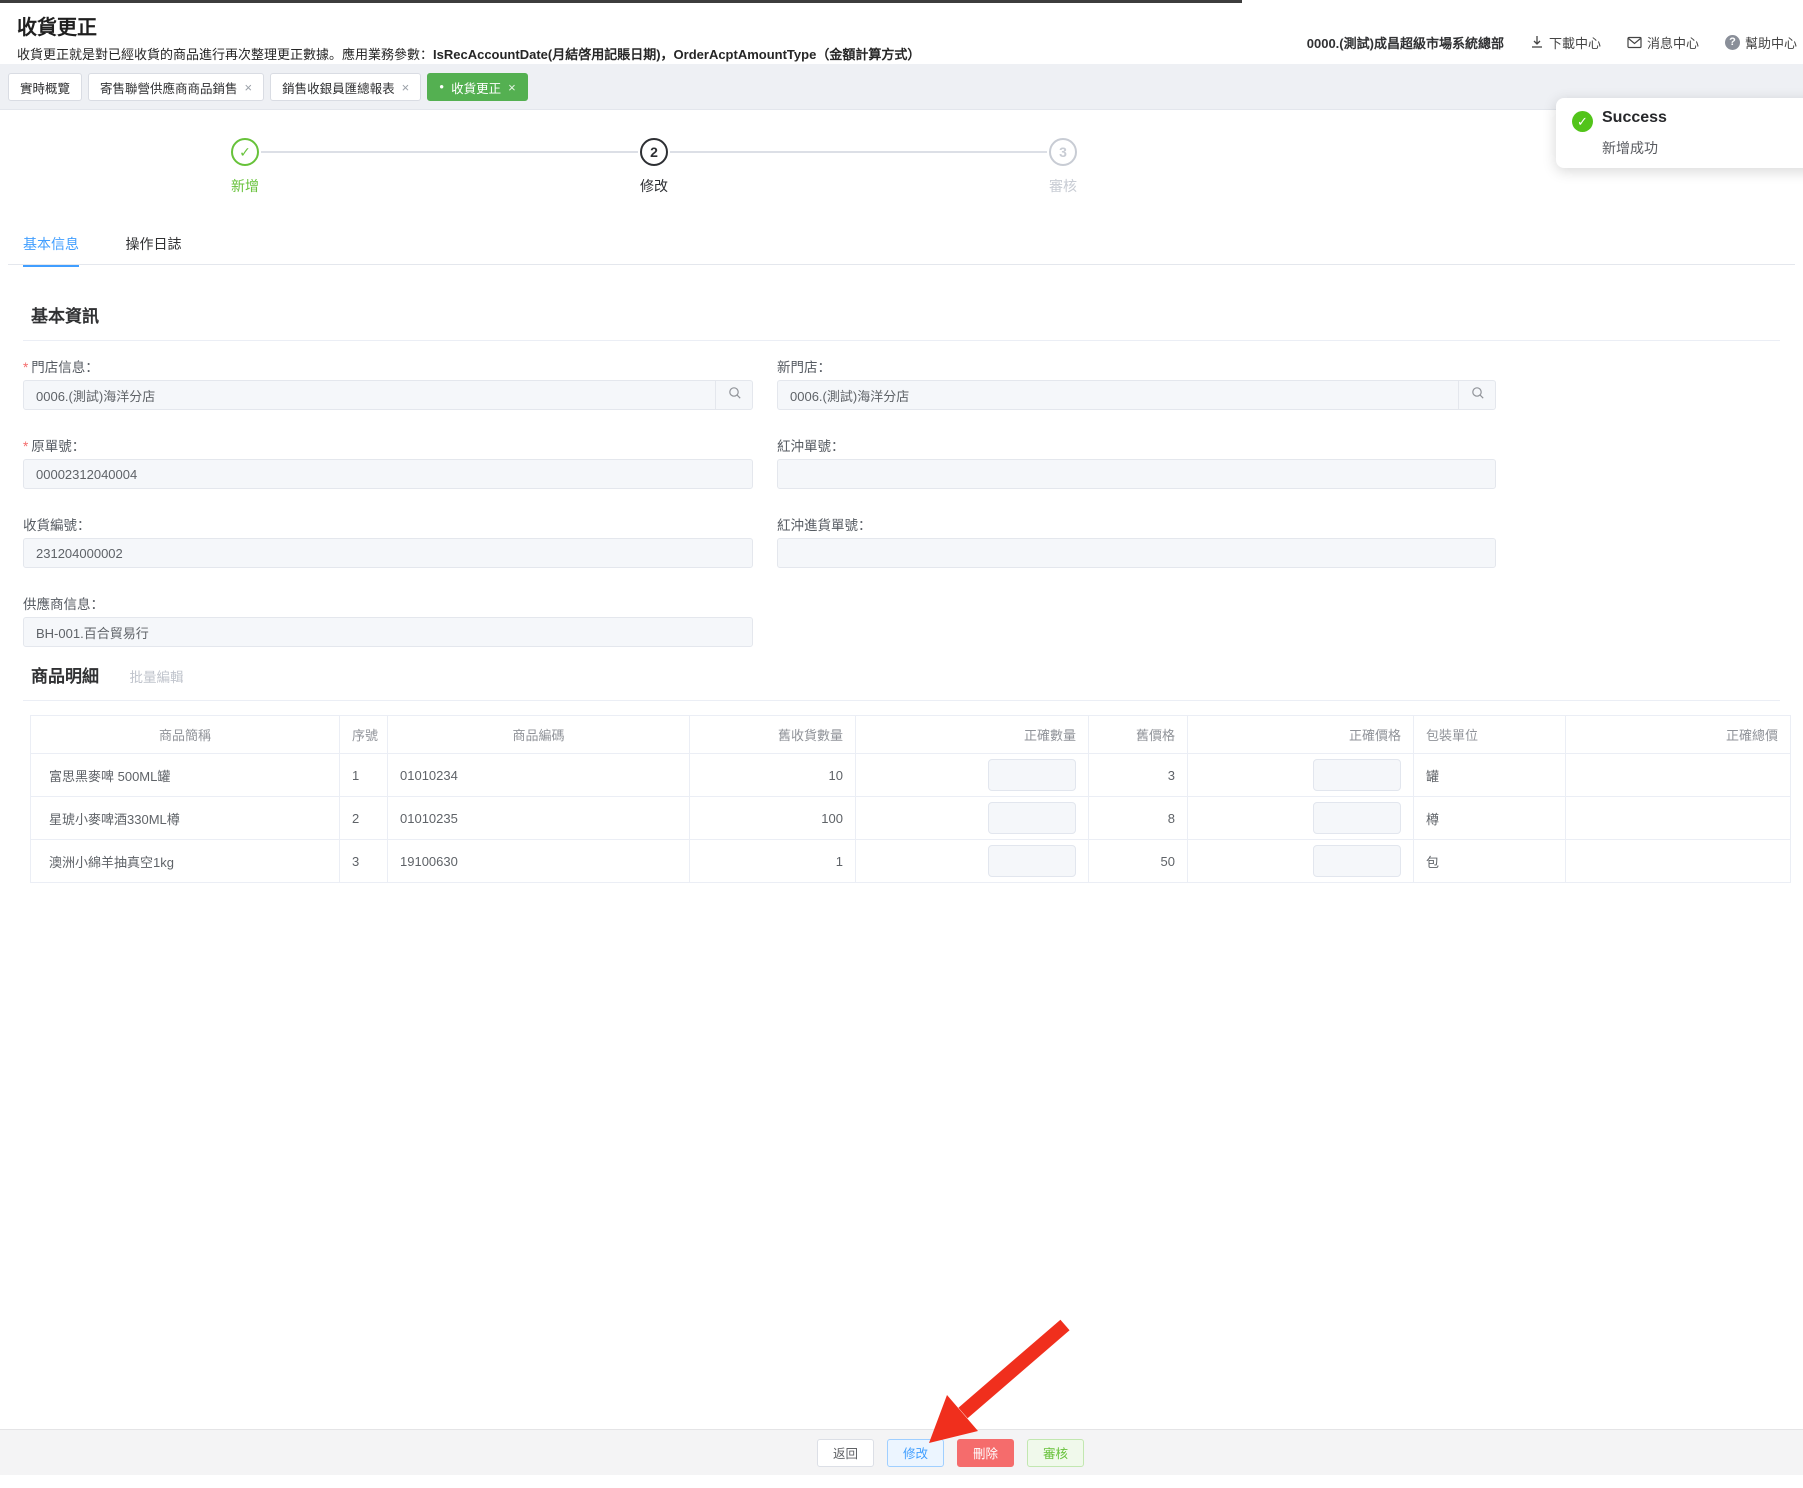  Describe the element at coordinates (972, 734) in the screenshot. I see `col-correct-qty: 正確數量` at that location.